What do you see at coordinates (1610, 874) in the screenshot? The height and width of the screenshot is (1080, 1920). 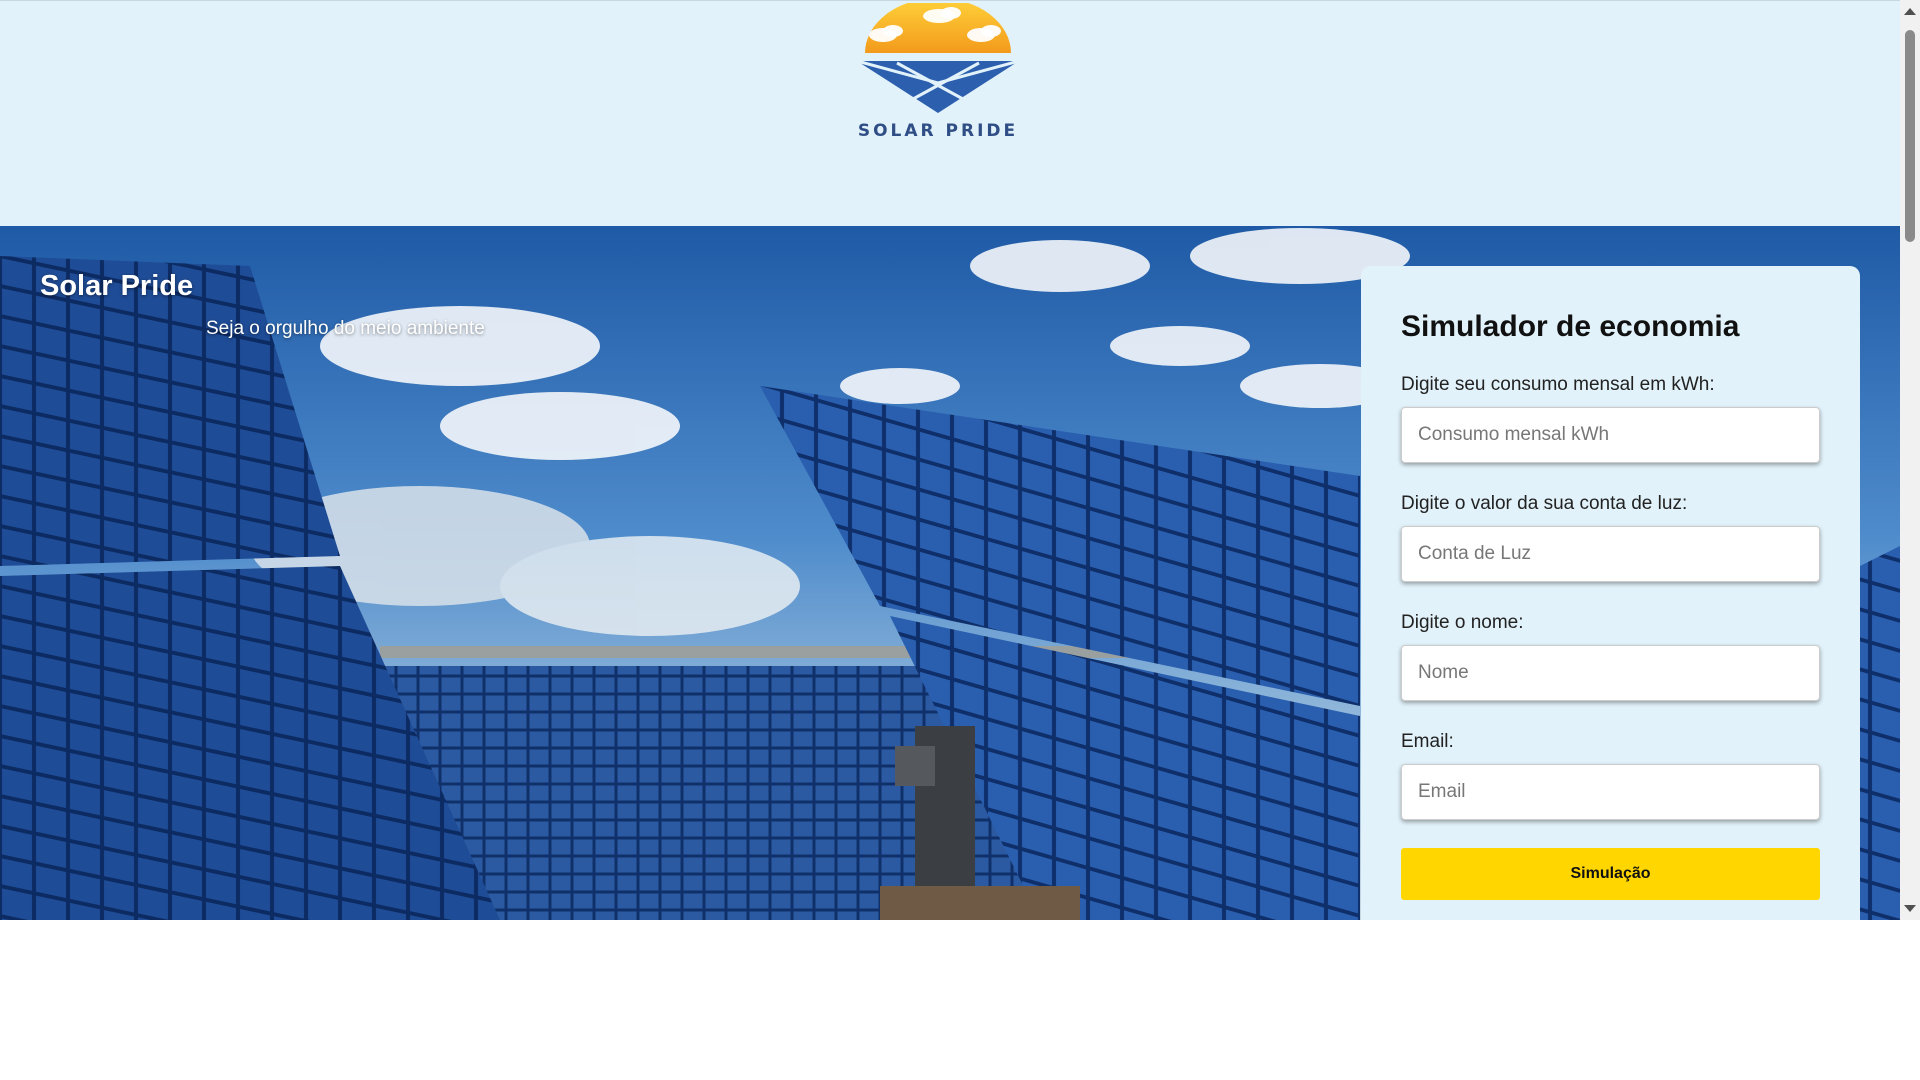 I see `simulate-button: Simulação` at bounding box center [1610, 874].